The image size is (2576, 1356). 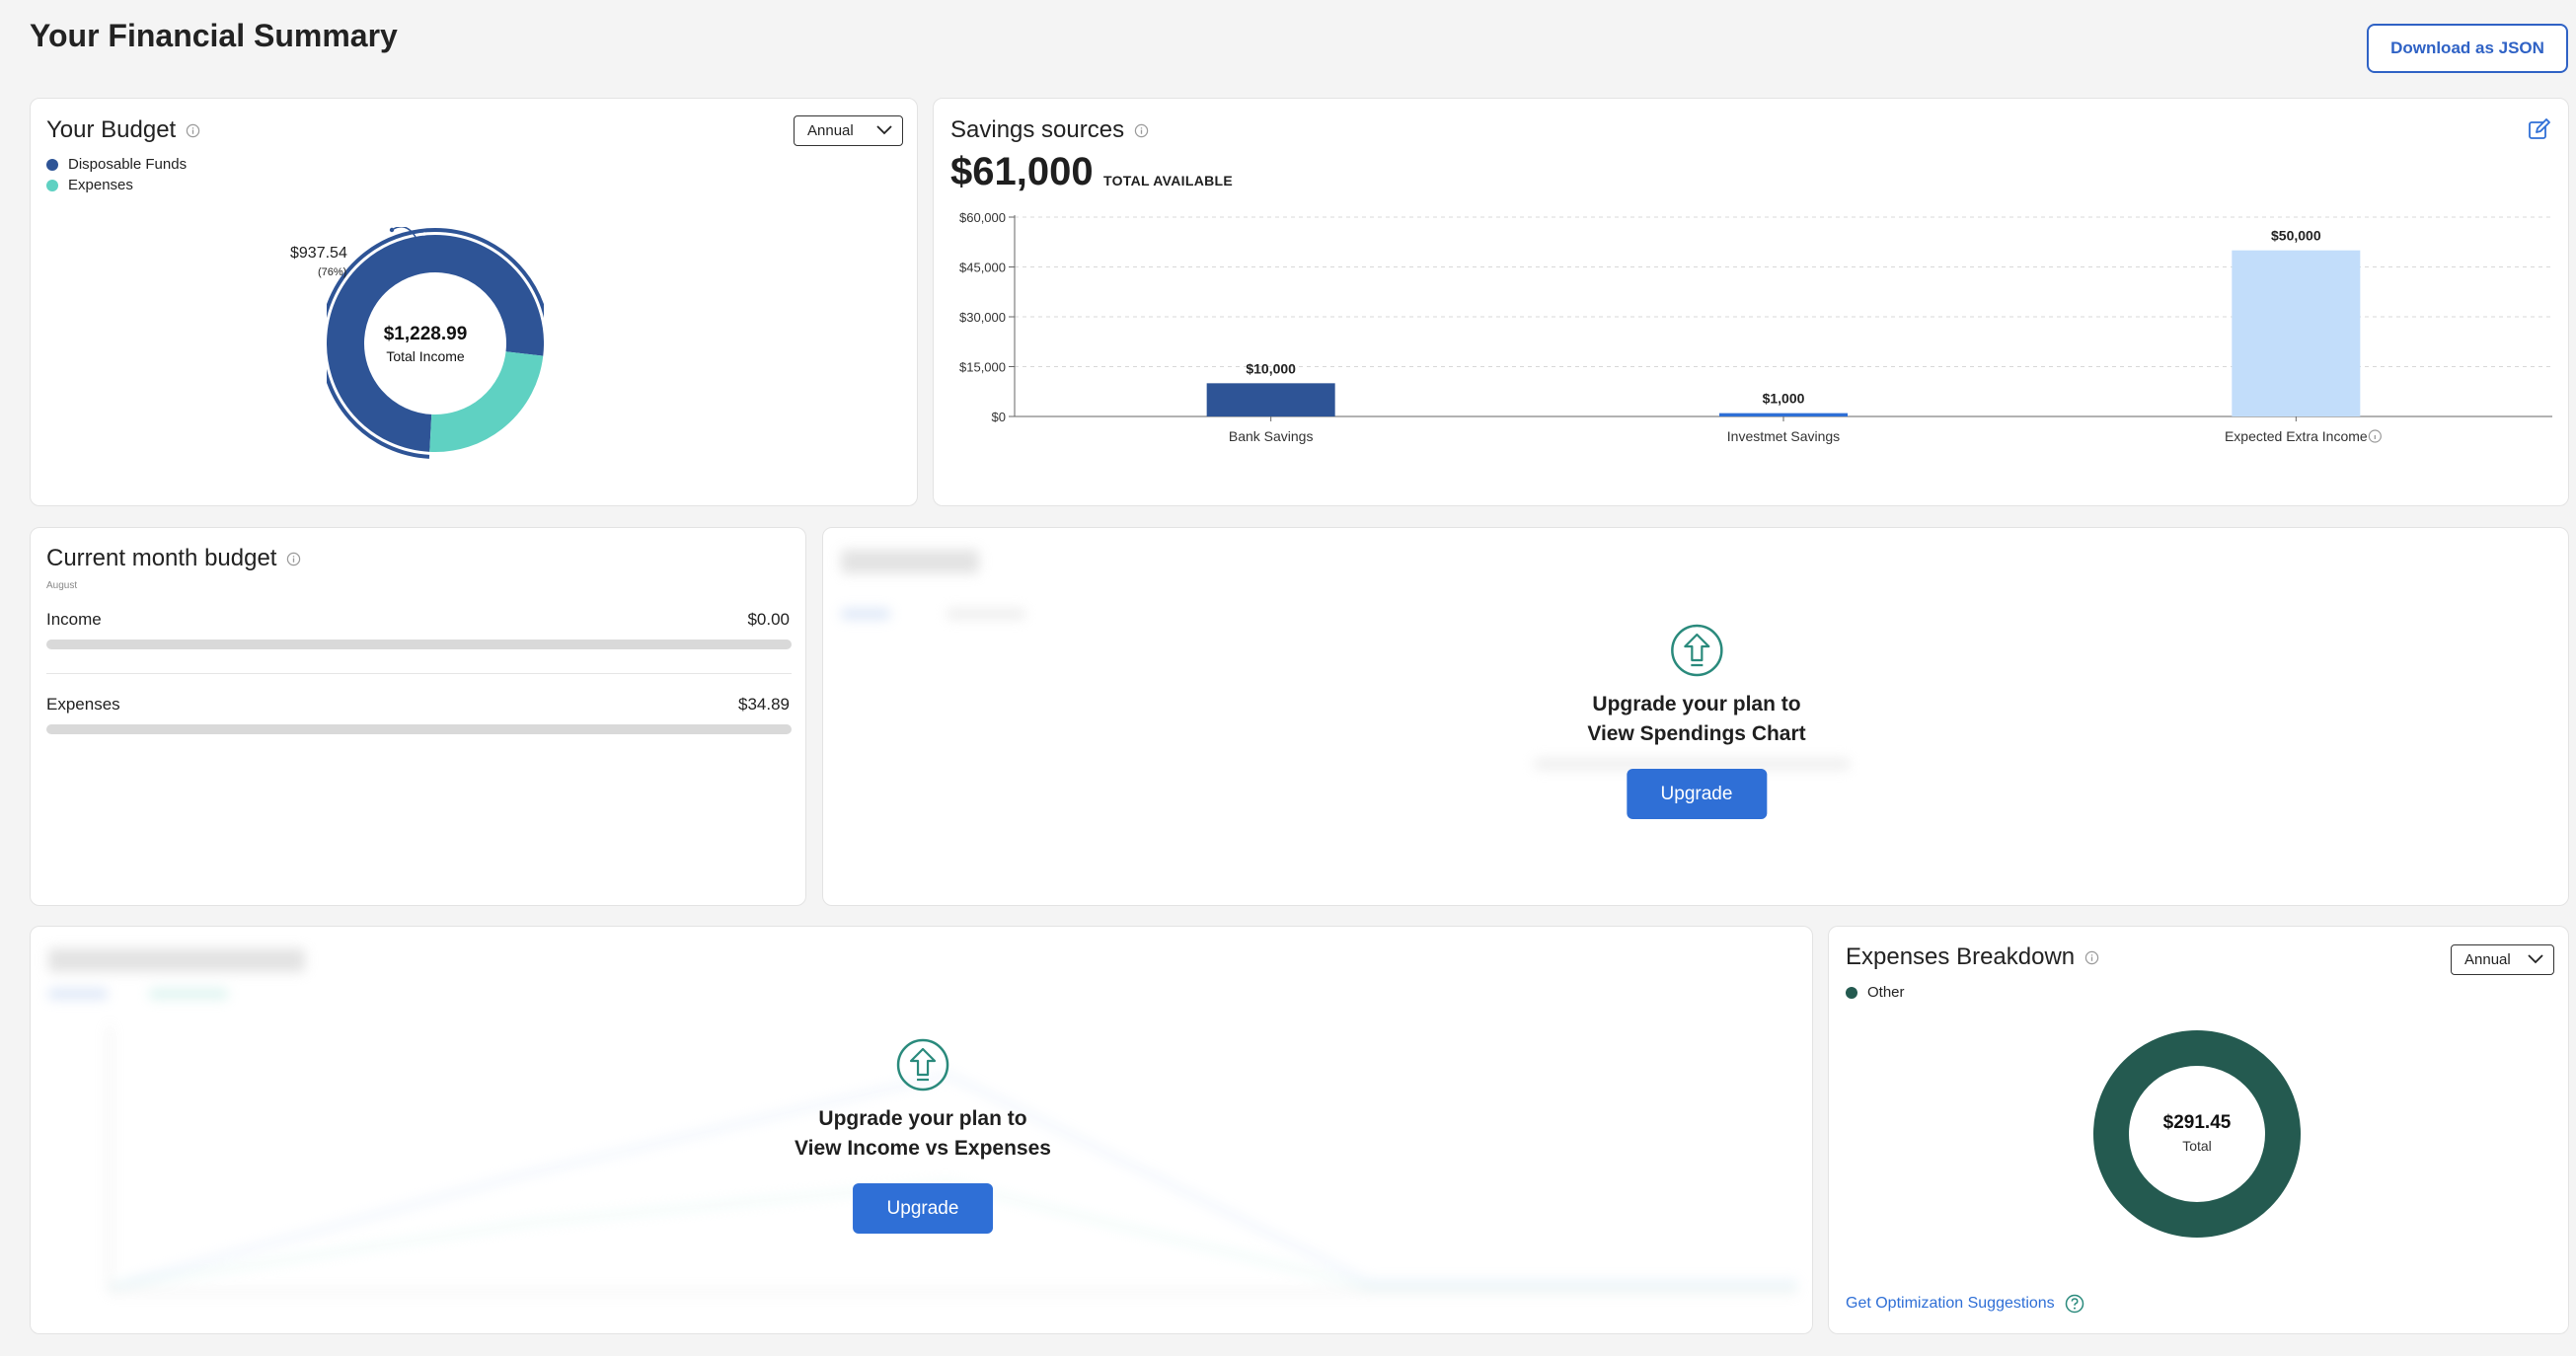 What do you see at coordinates (214, 35) in the screenshot?
I see `page-title: Your Financial Summary` at bounding box center [214, 35].